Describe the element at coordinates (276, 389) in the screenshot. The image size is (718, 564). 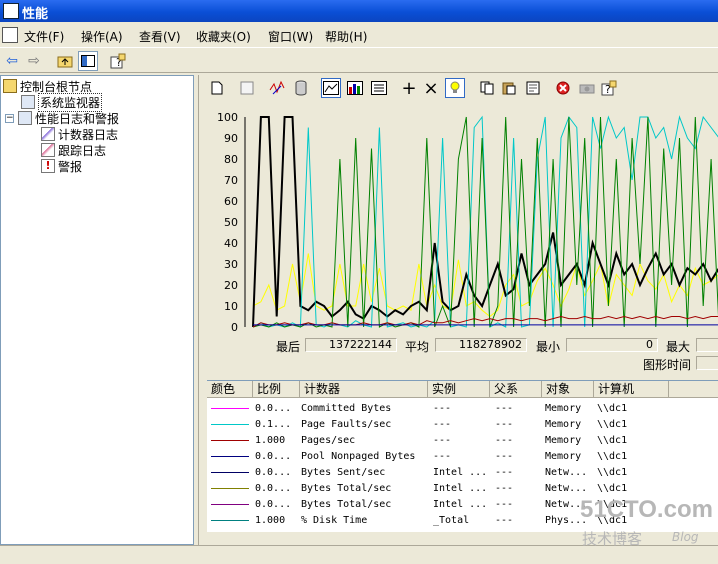
I see `column-header-scale: 比例` at that location.